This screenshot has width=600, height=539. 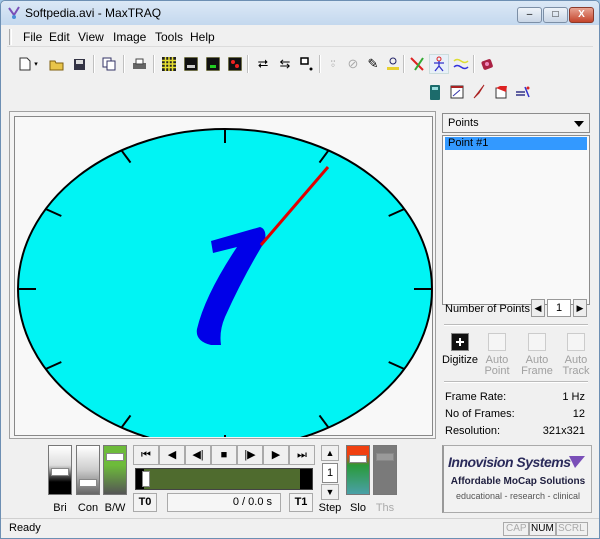 I want to click on fast-forward-icon: ⏭, so click(x=302, y=455).